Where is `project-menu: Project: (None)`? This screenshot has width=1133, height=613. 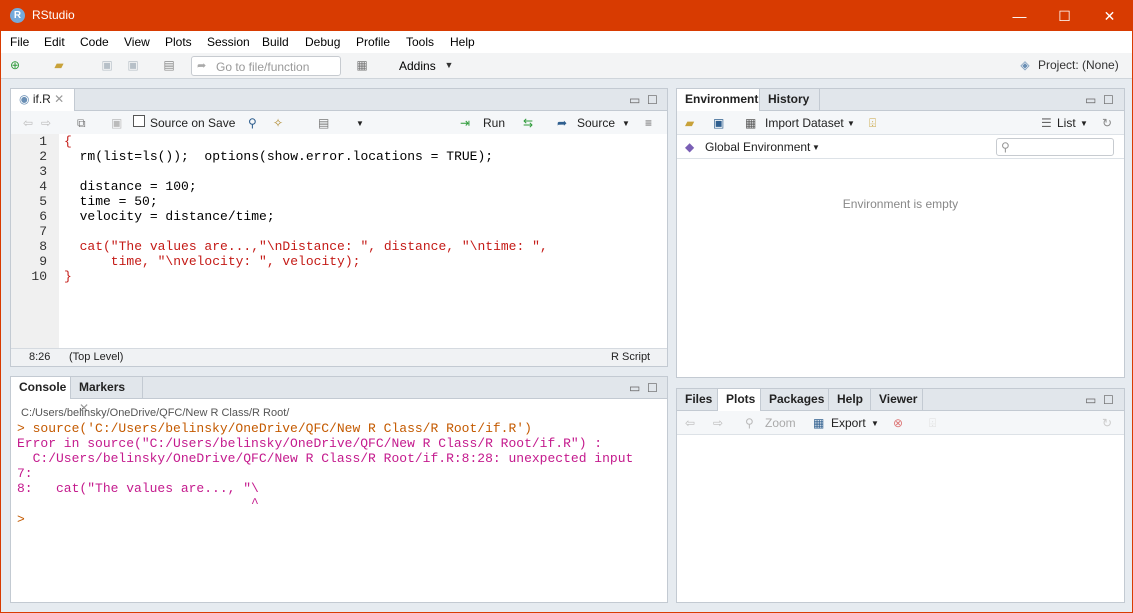
project-menu: Project: (None) is located at coordinates (1078, 65).